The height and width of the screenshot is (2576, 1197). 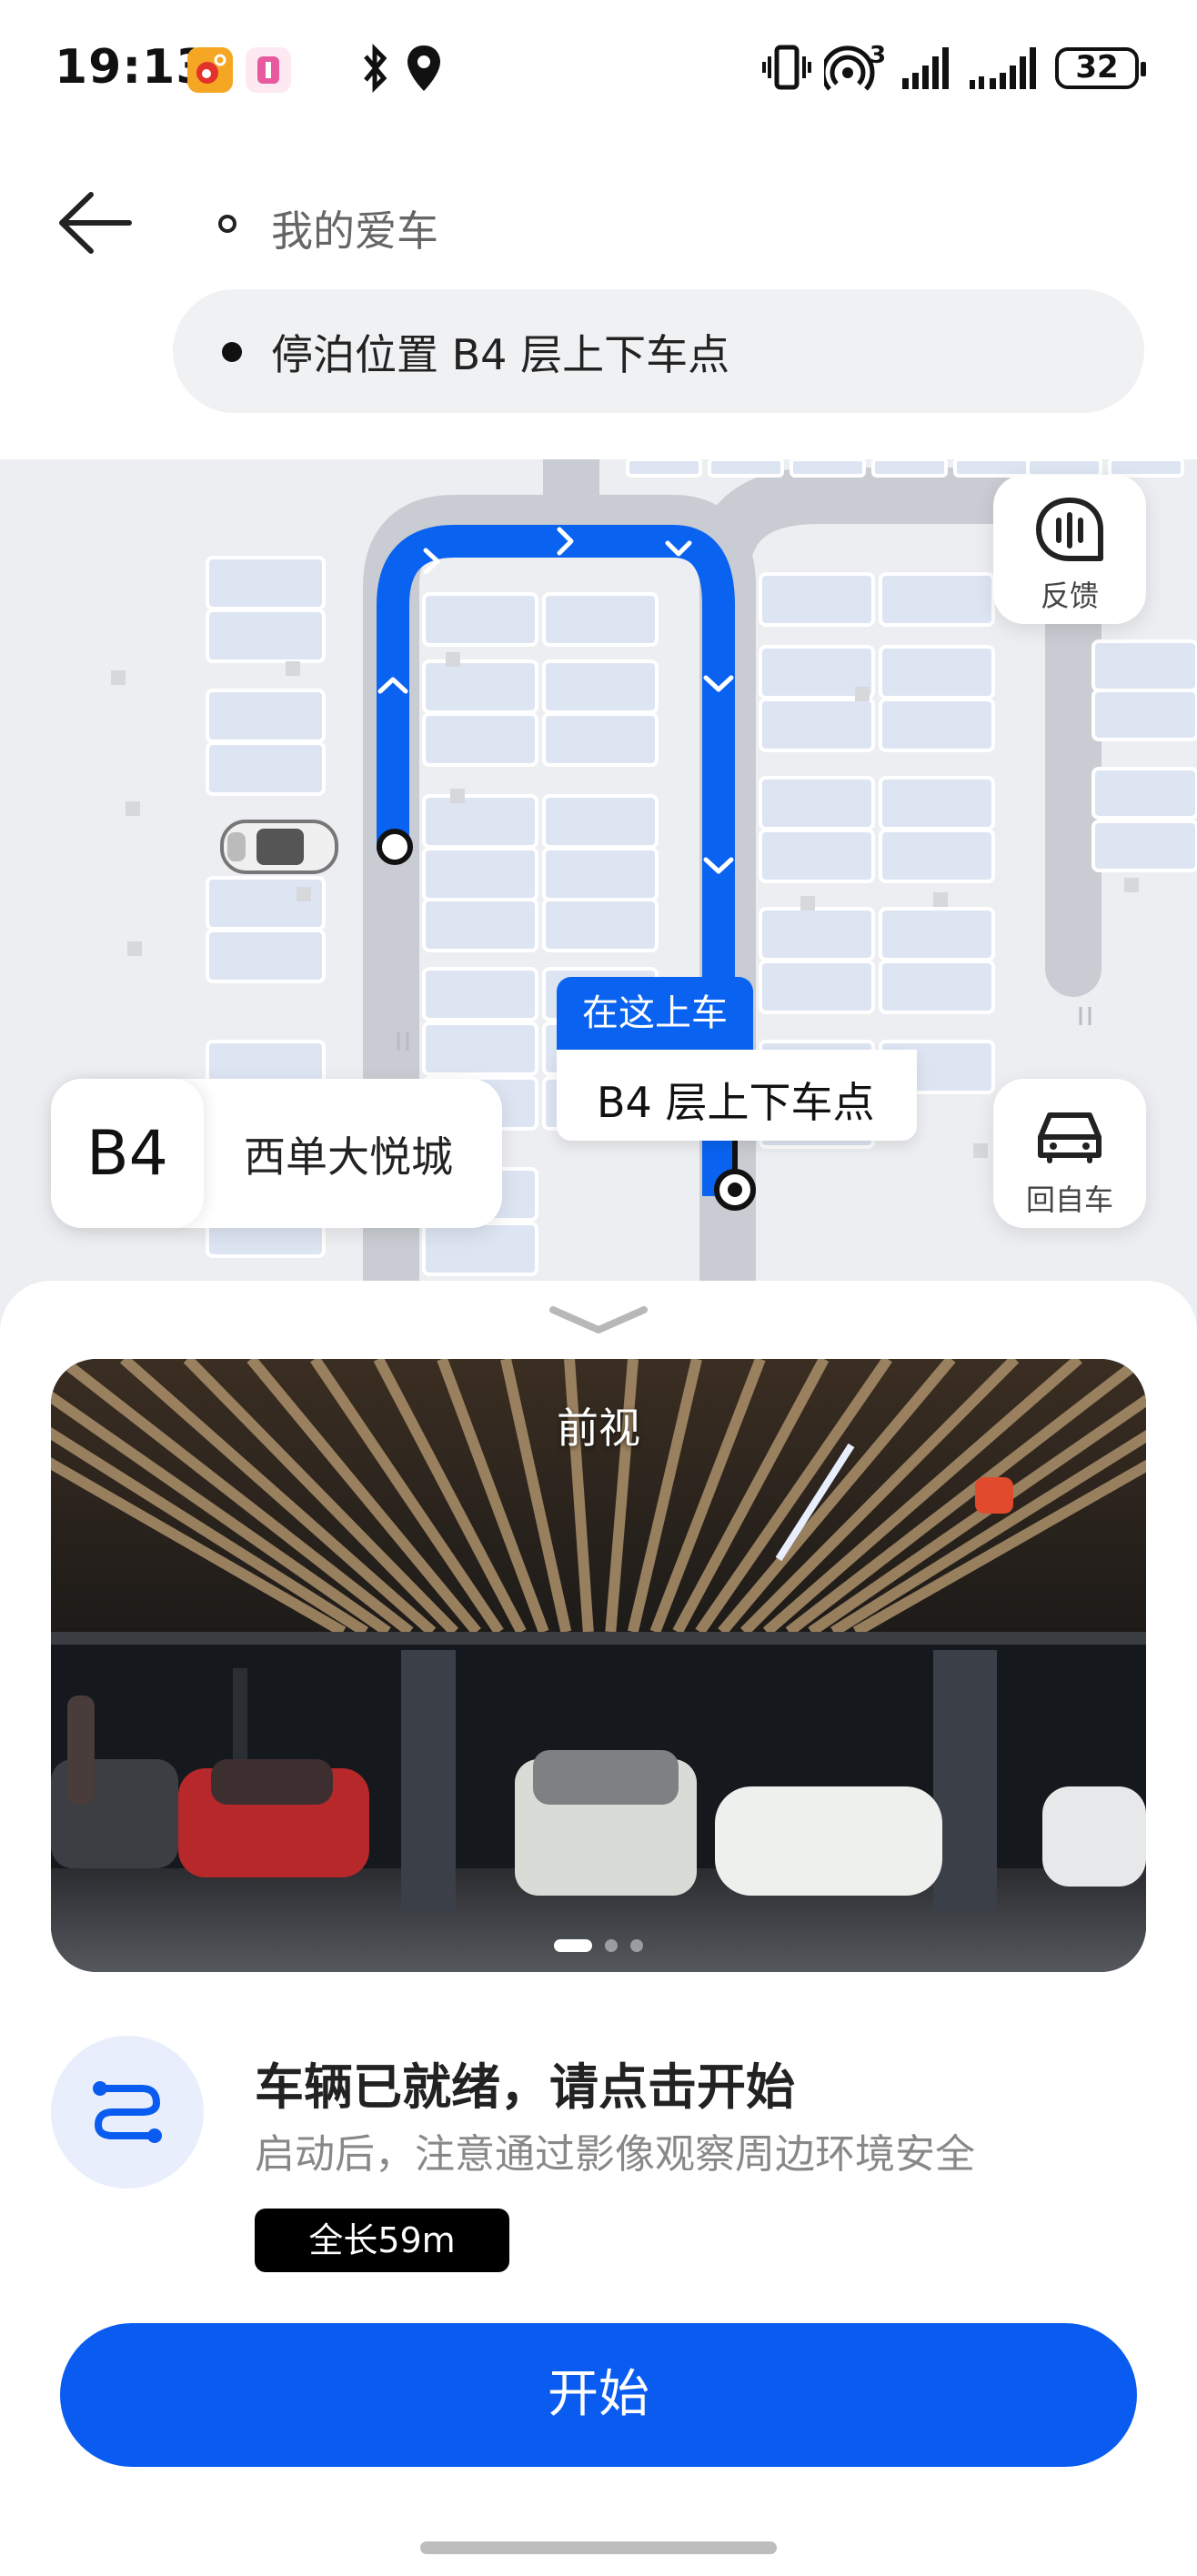 I want to click on origin-dot-icon, so click(x=227, y=224).